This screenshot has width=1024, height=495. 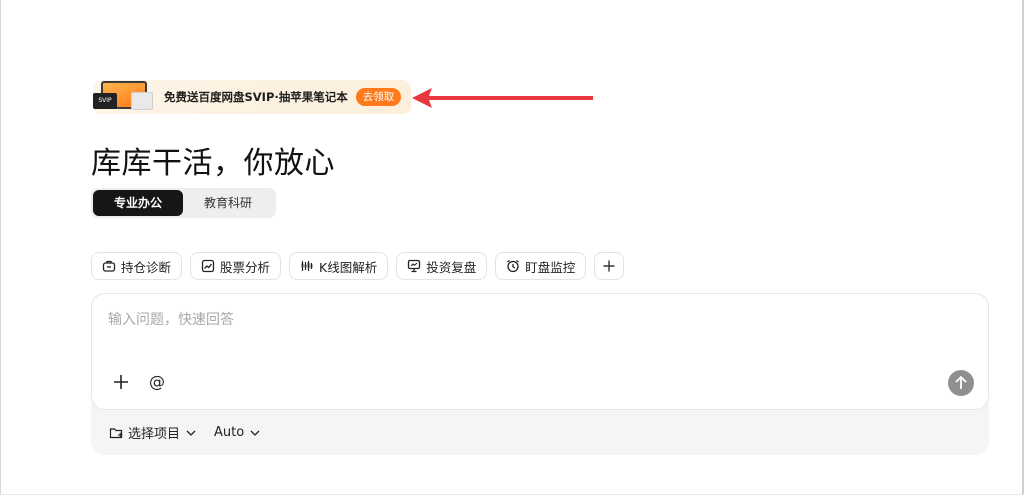 I want to click on arrow-up-icon, so click(x=961, y=382).